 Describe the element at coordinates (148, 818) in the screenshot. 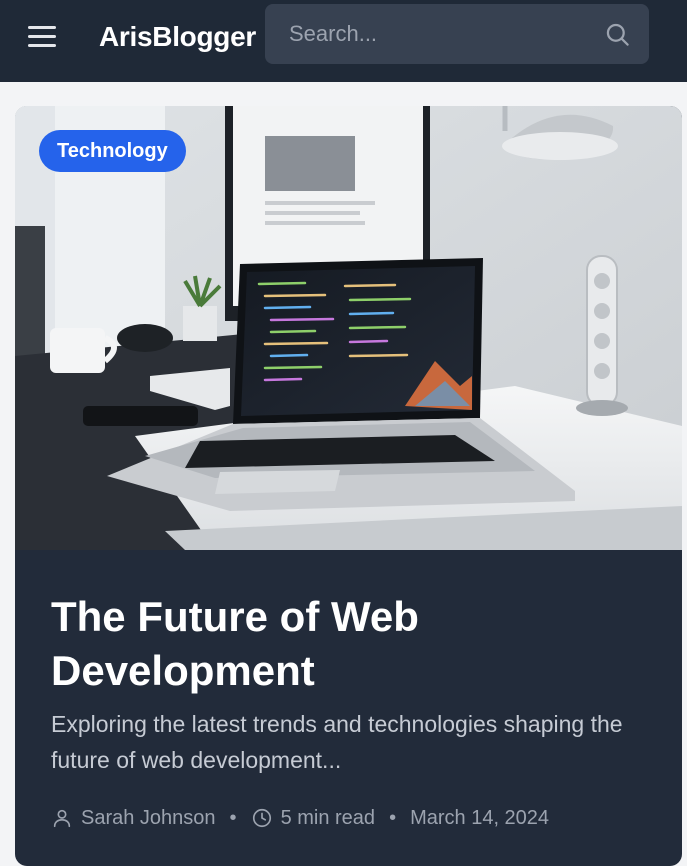

I see `post-author: Sarah Johnson` at that location.